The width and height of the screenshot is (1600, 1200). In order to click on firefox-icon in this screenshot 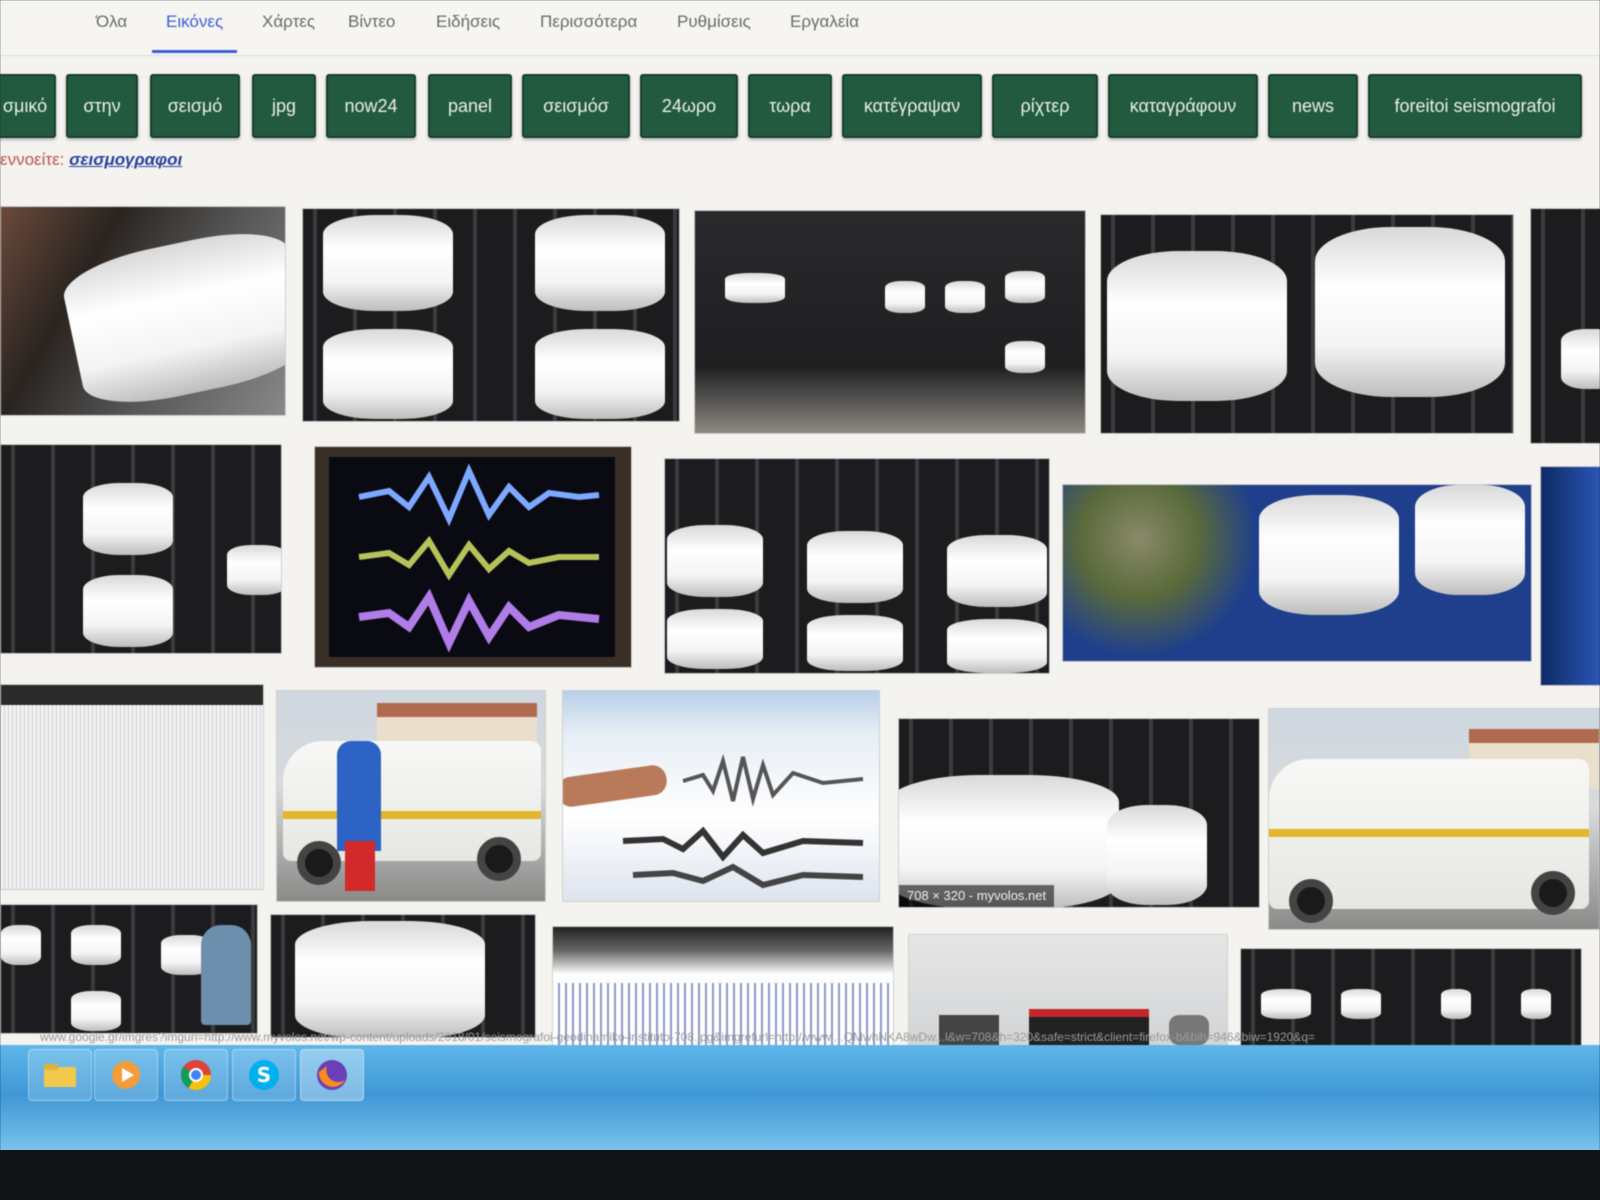, I will do `click(332, 1075)`.